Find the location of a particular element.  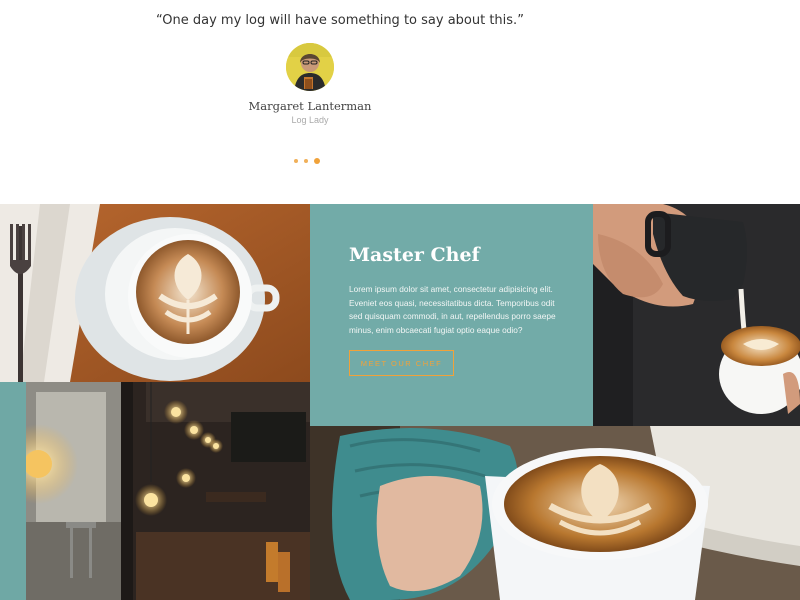

teal-accent-strip is located at coordinates (13, 491).